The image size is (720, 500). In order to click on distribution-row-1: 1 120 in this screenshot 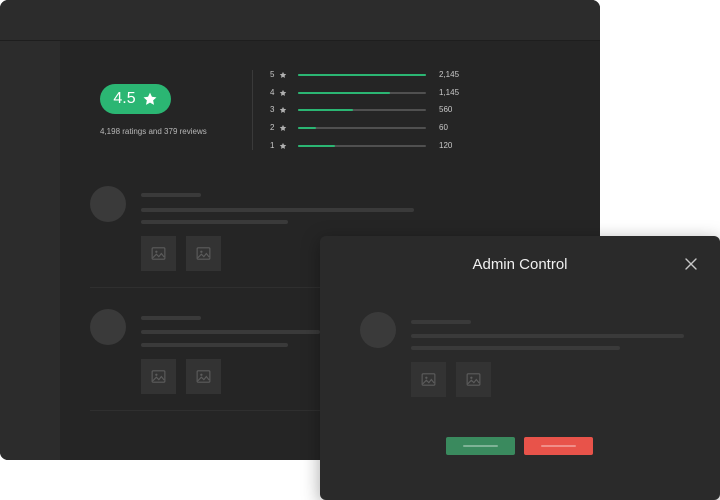, I will do `click(370, 146)`.